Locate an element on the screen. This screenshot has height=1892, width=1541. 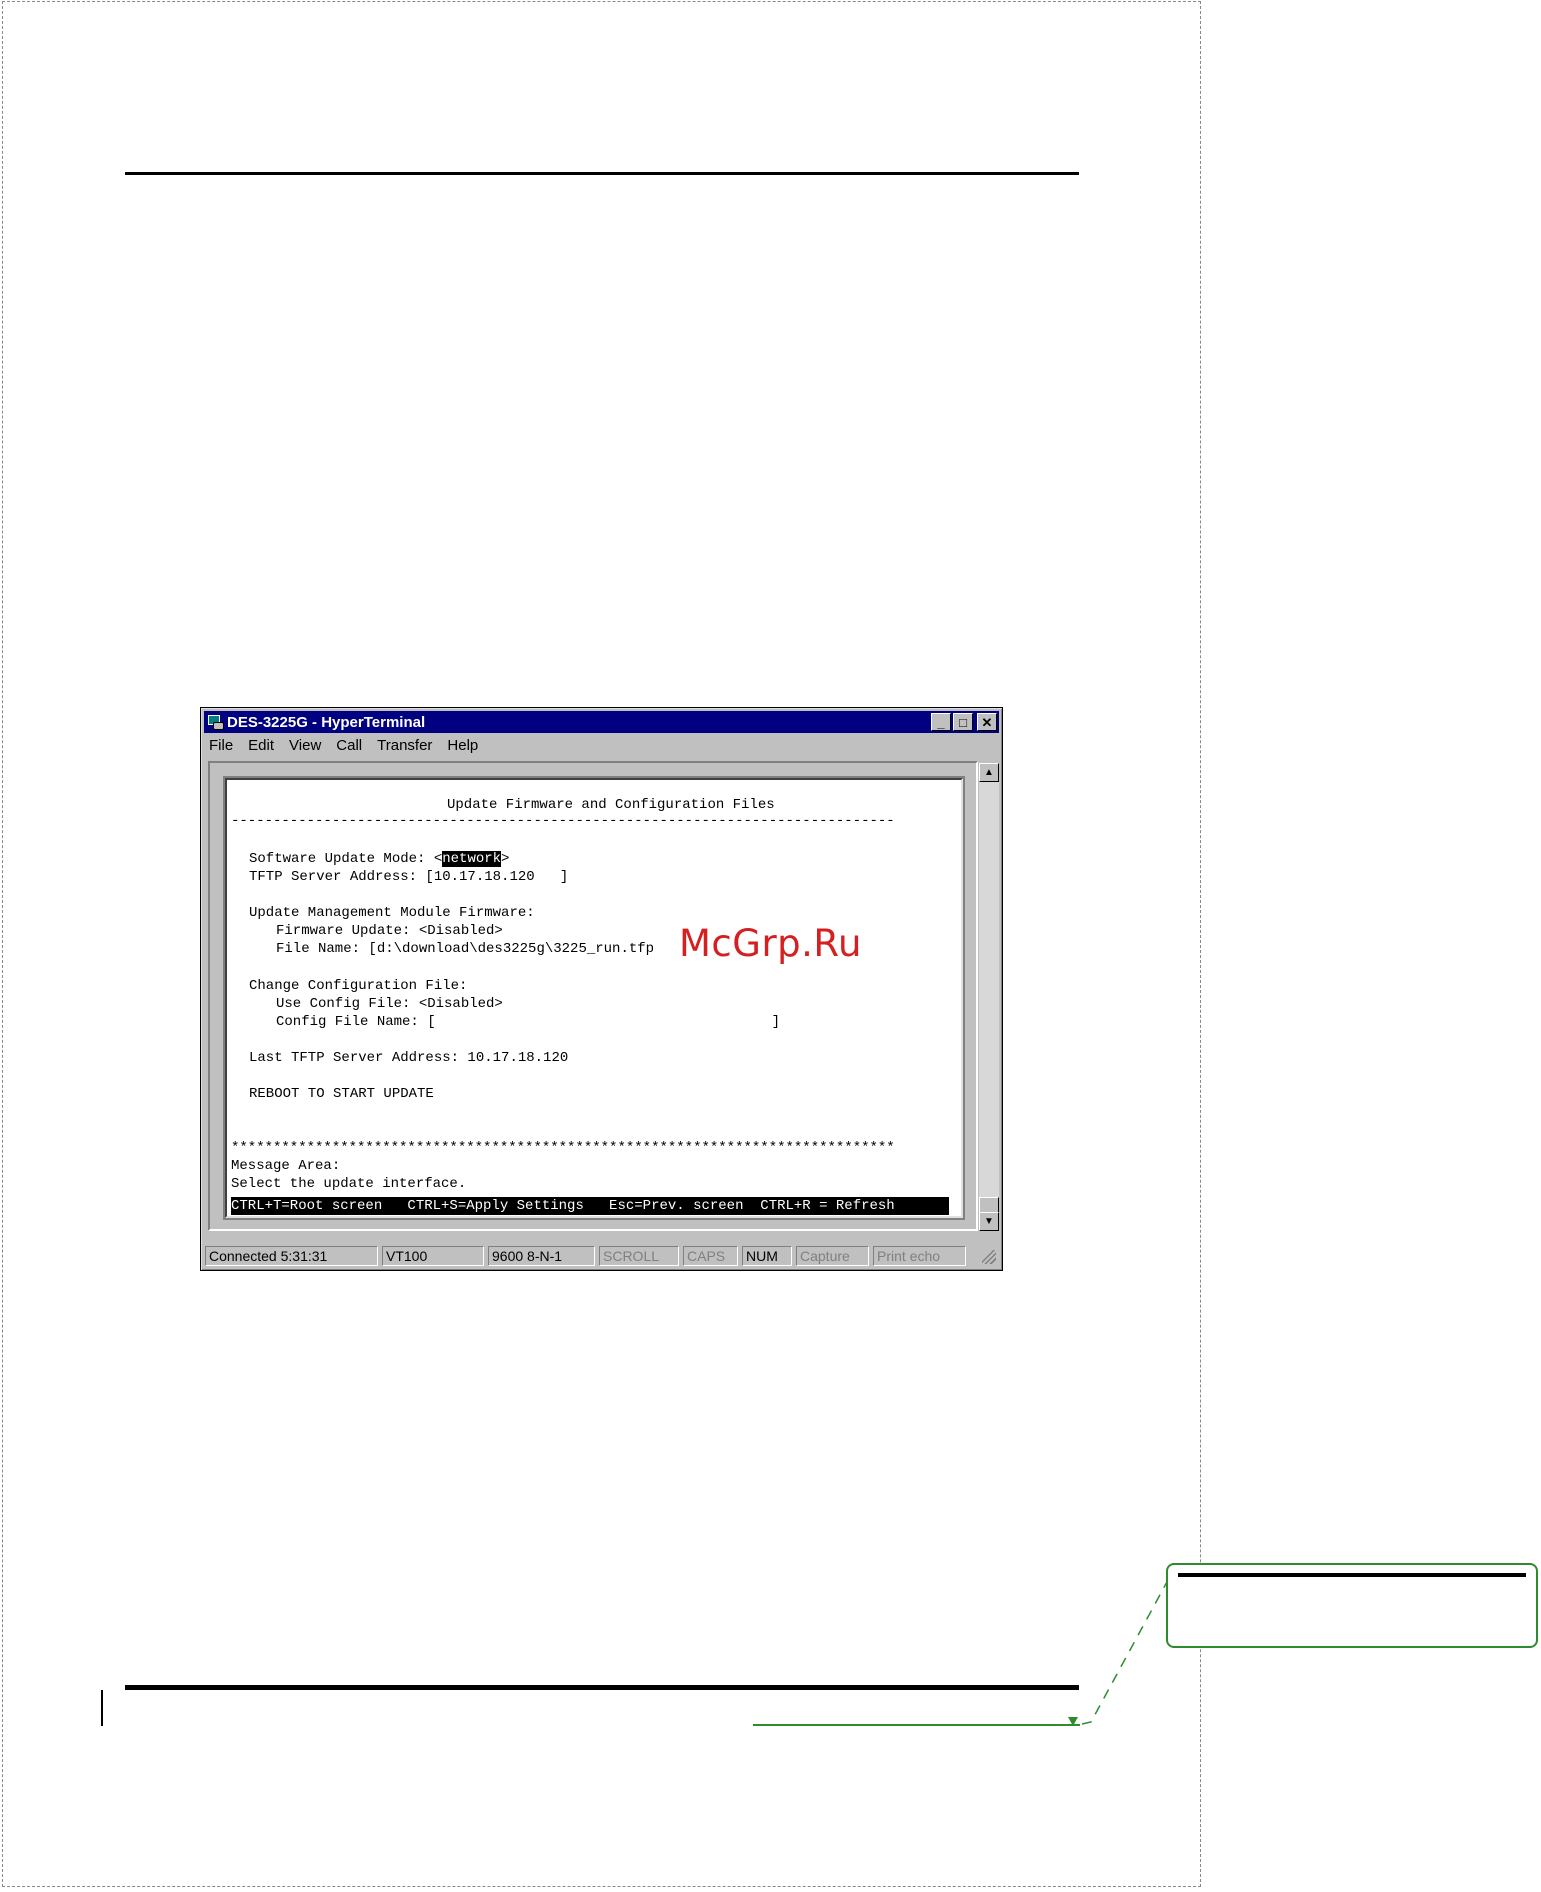
scroll-thumb is located at coordinates (989, 1205).